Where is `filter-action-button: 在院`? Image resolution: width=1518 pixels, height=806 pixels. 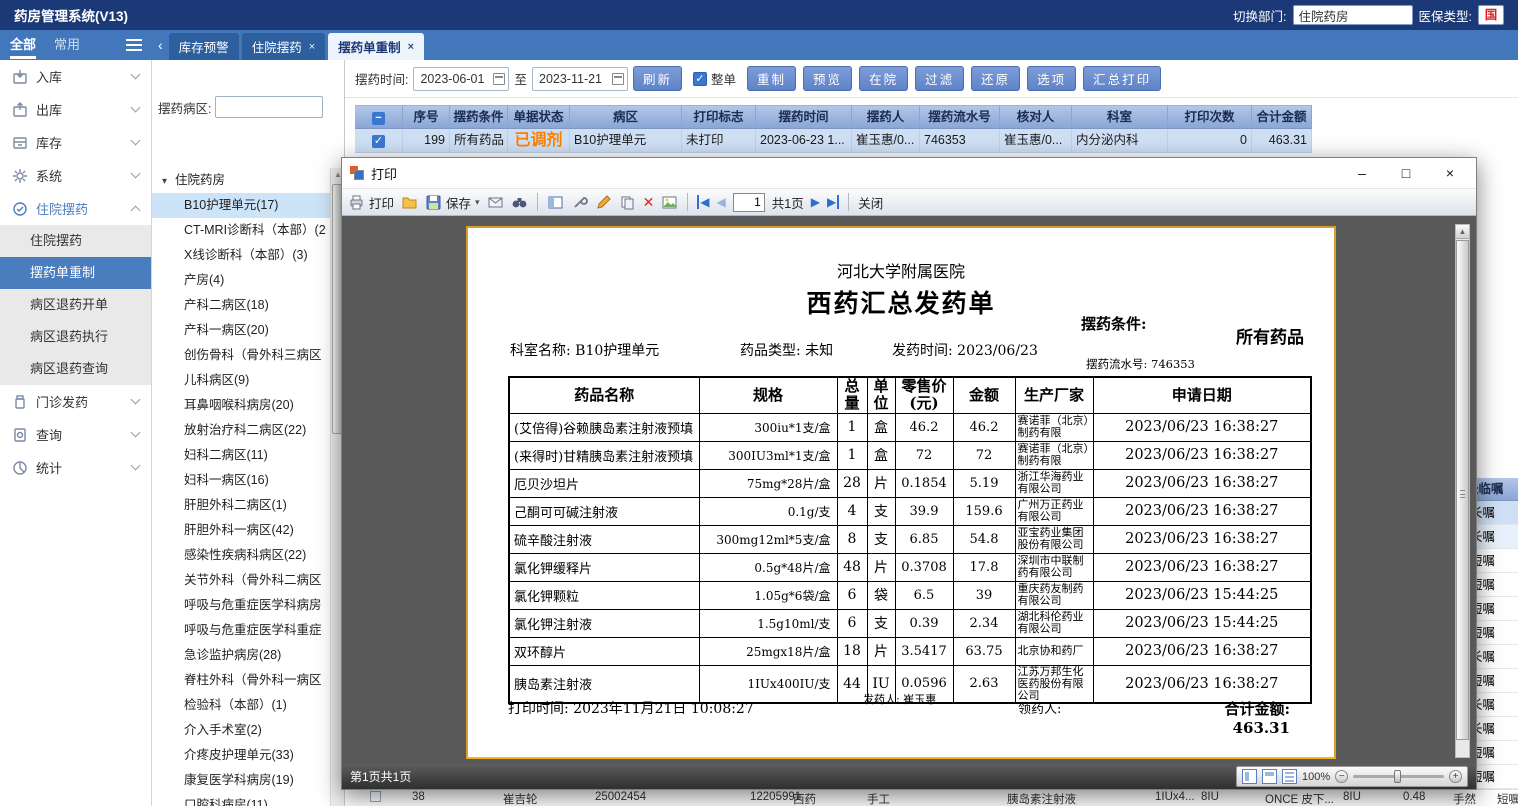
filter-action-button: 在院 is located at coordinates (884, 78).